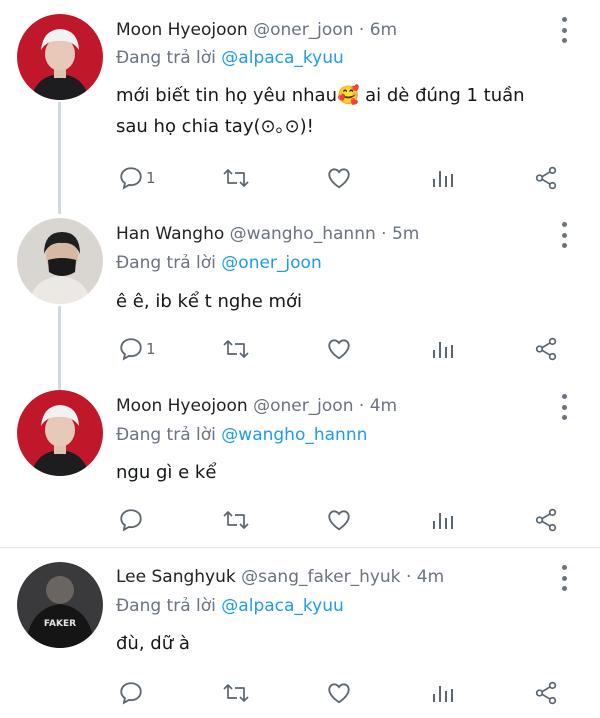  What do you see at coordinates (341, 643) in the screenshot?
I see `tweet-text: đù, dữ à` at bounding box center [341, 643].